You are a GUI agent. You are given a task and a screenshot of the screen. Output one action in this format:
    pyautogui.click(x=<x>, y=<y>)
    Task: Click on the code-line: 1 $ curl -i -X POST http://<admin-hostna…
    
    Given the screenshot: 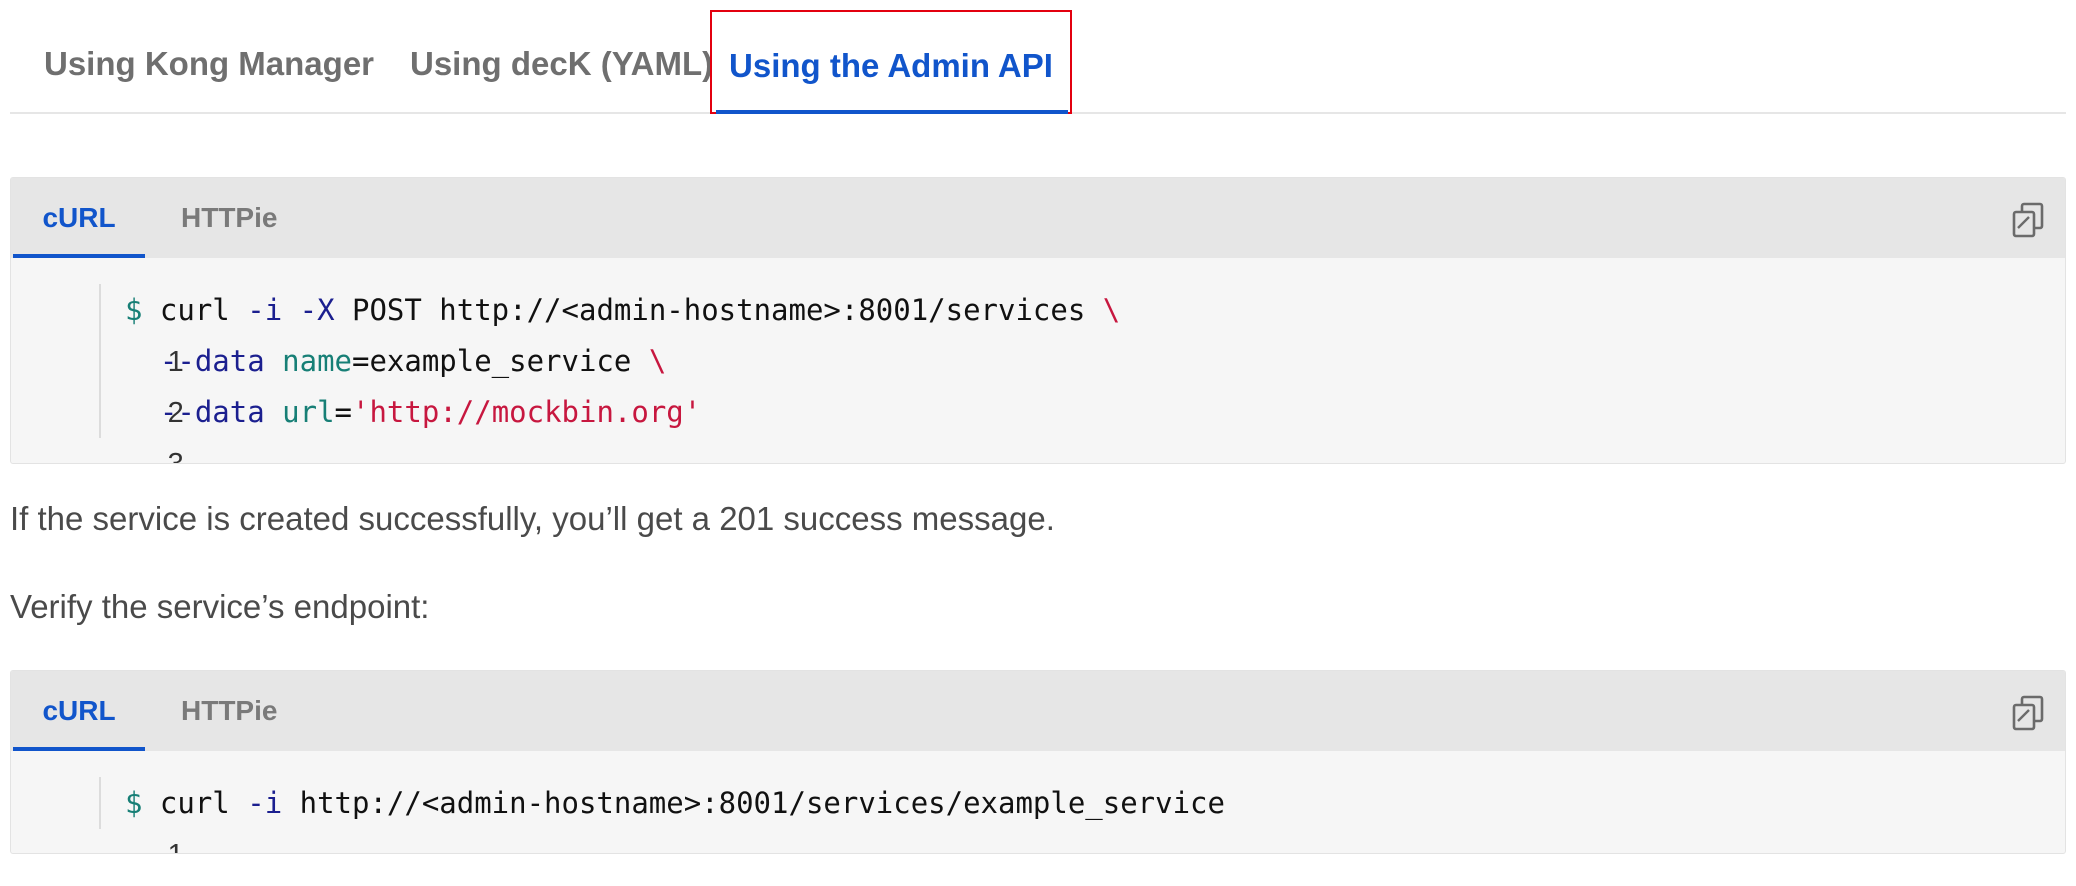 What is the action you would take?
    pyautogui.click(x=565, y=331)
    